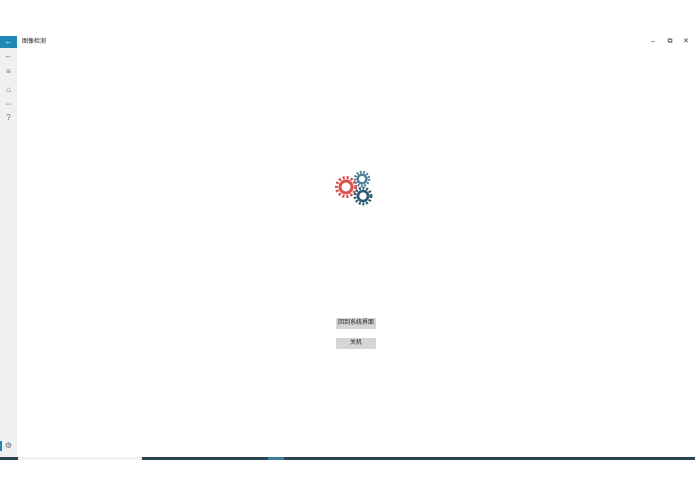 The image size is (695, 494). Describe the element at coordinates (347, 42) in the screenshot. I see `title-bar: ← 图像检测 – ⧉ ✕` at that location.